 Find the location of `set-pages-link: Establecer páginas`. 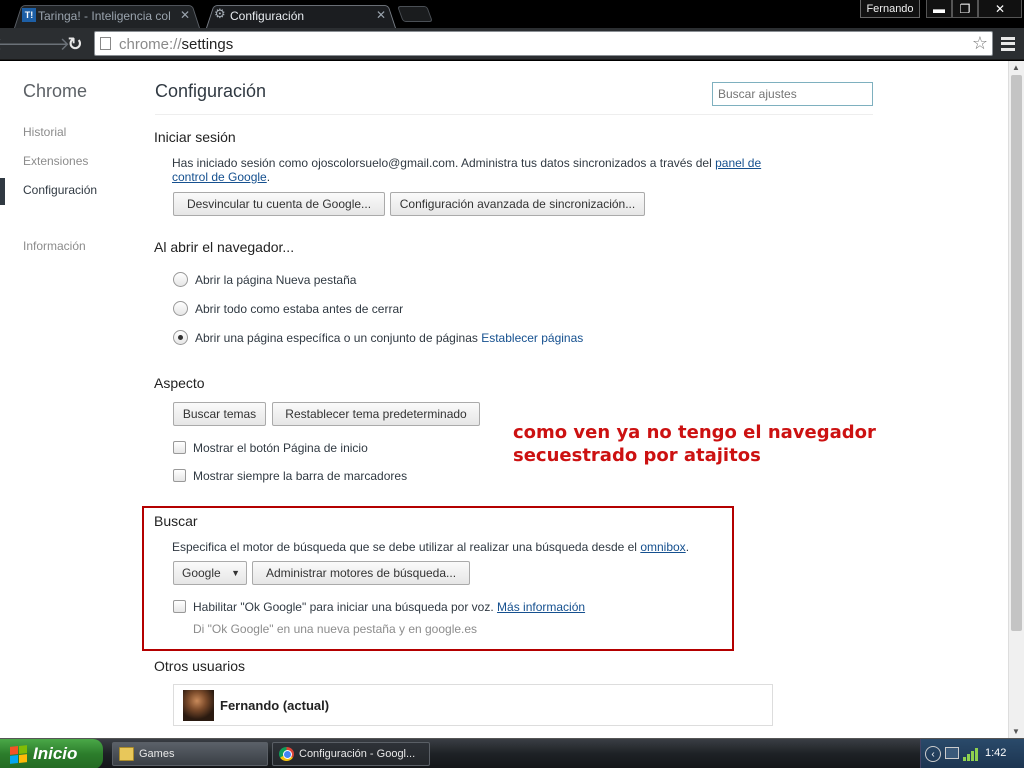

set-pages-link: Establecer páginas is located at coordinates (532, 338).